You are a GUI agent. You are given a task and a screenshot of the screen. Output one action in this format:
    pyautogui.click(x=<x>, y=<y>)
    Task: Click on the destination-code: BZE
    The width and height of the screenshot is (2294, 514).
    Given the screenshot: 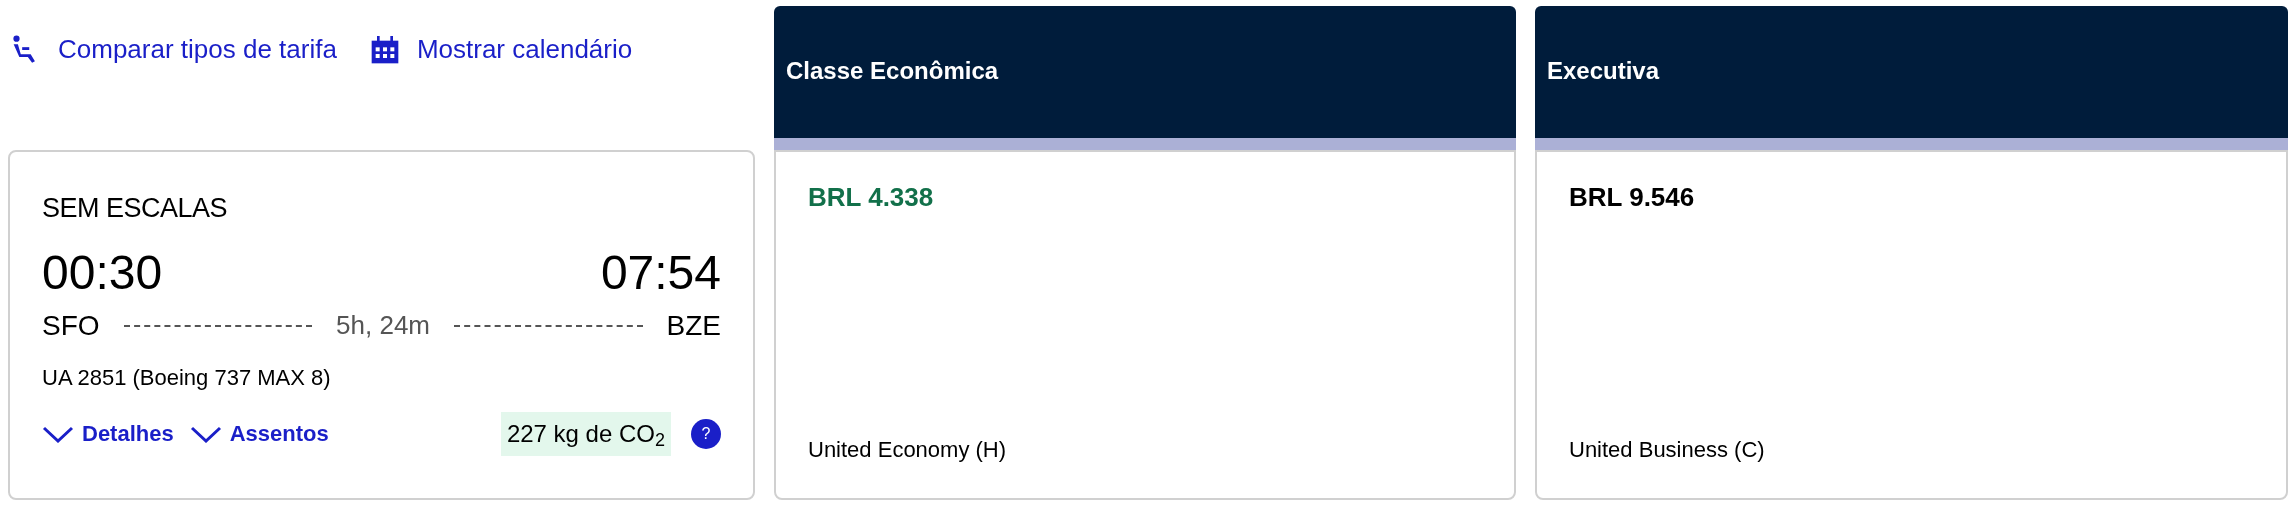 What is the action you would take?
    pyautogui.click(x=693, y=325)
    